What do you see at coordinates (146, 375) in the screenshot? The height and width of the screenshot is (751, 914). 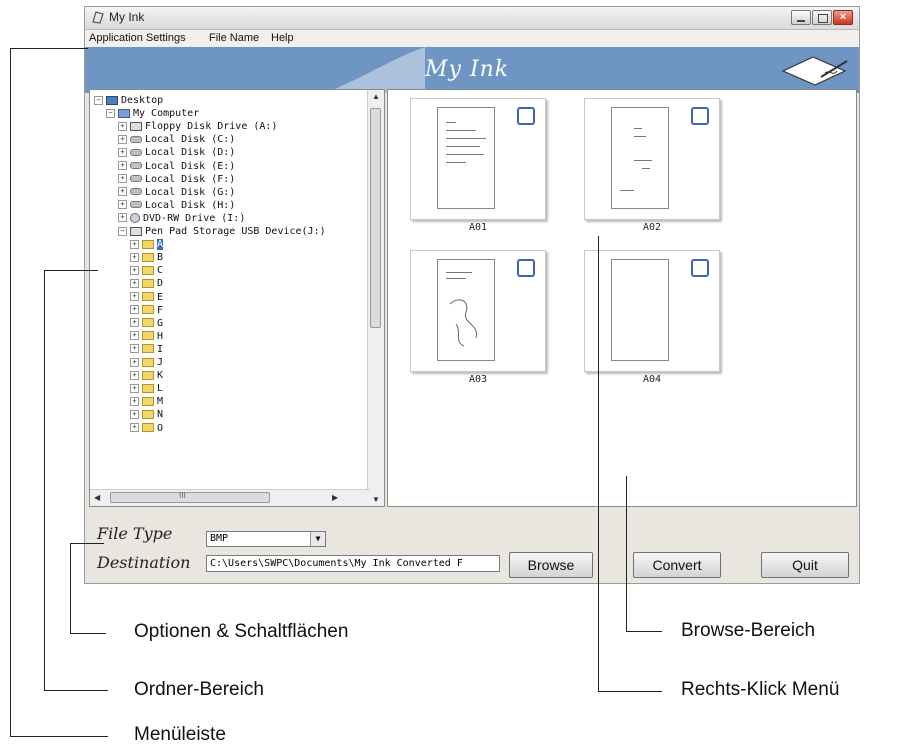 I see `tree-item: + K` at bounding box center [146, 375].